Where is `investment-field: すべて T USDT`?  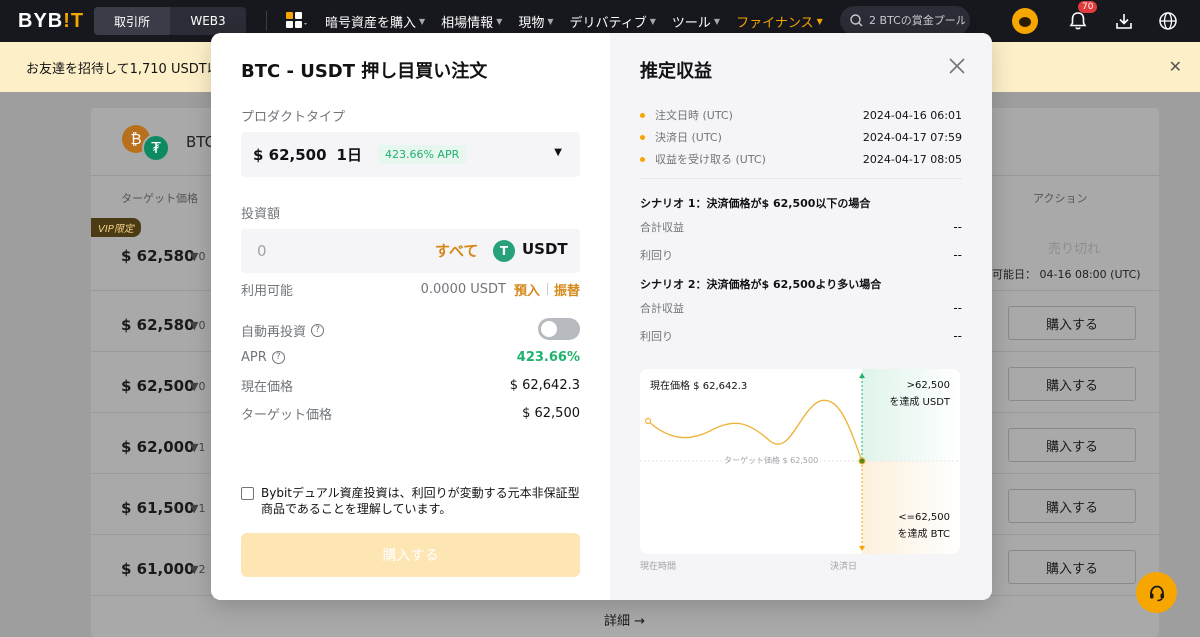
investment-field: すべて T USDT is located at coordinates (410, 251).